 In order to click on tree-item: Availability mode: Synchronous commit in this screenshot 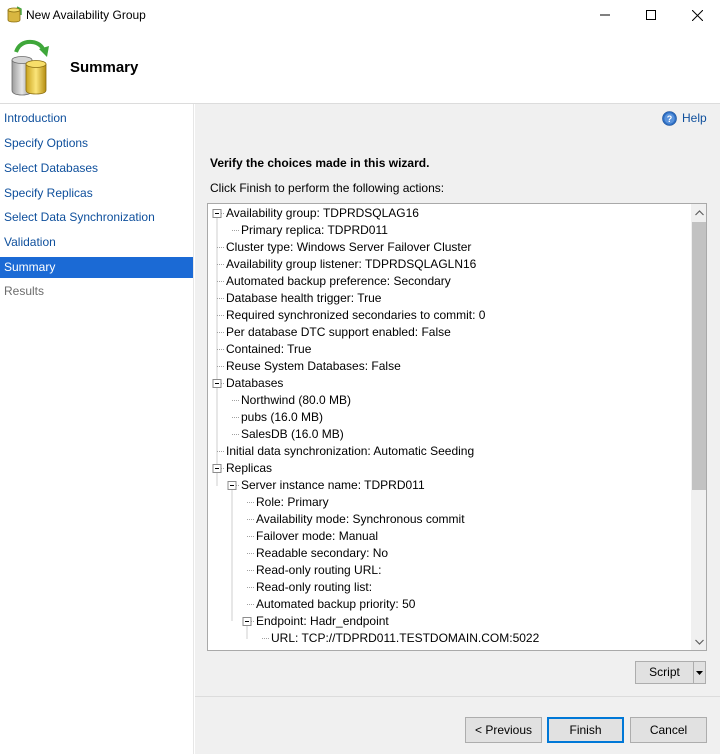, I will do `click(360, 519)`.